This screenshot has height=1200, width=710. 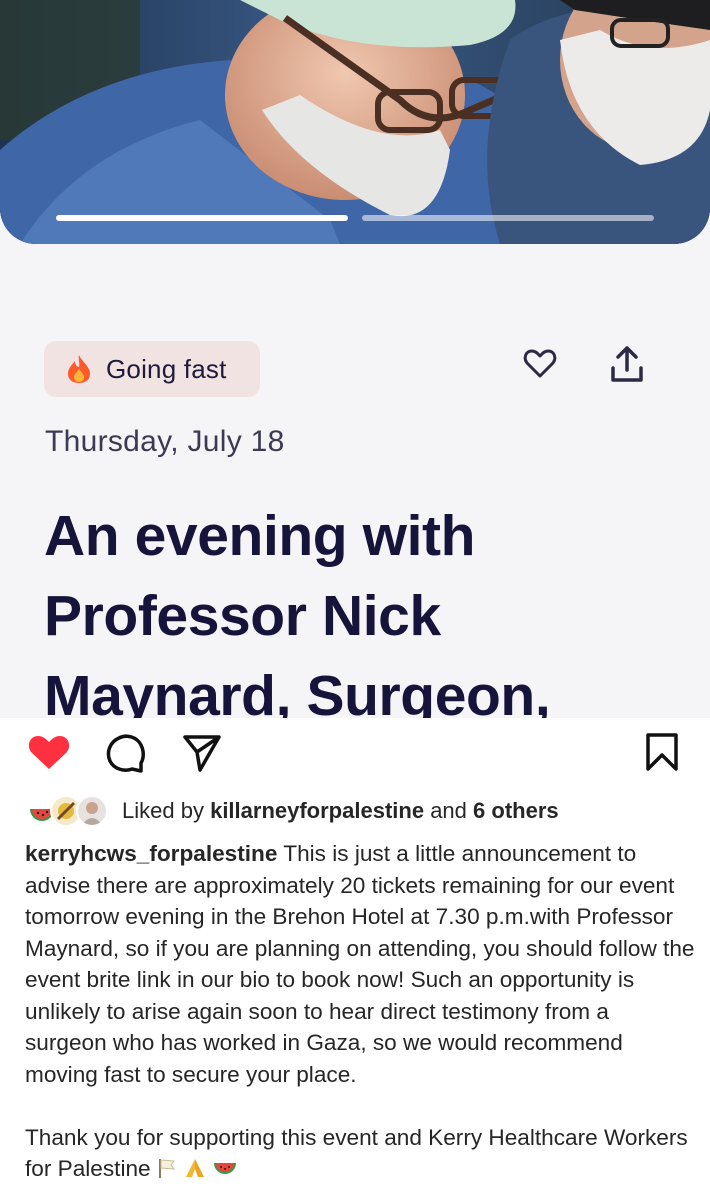 I want to click on badge-label: Going fast, so click(x=166, y=368).